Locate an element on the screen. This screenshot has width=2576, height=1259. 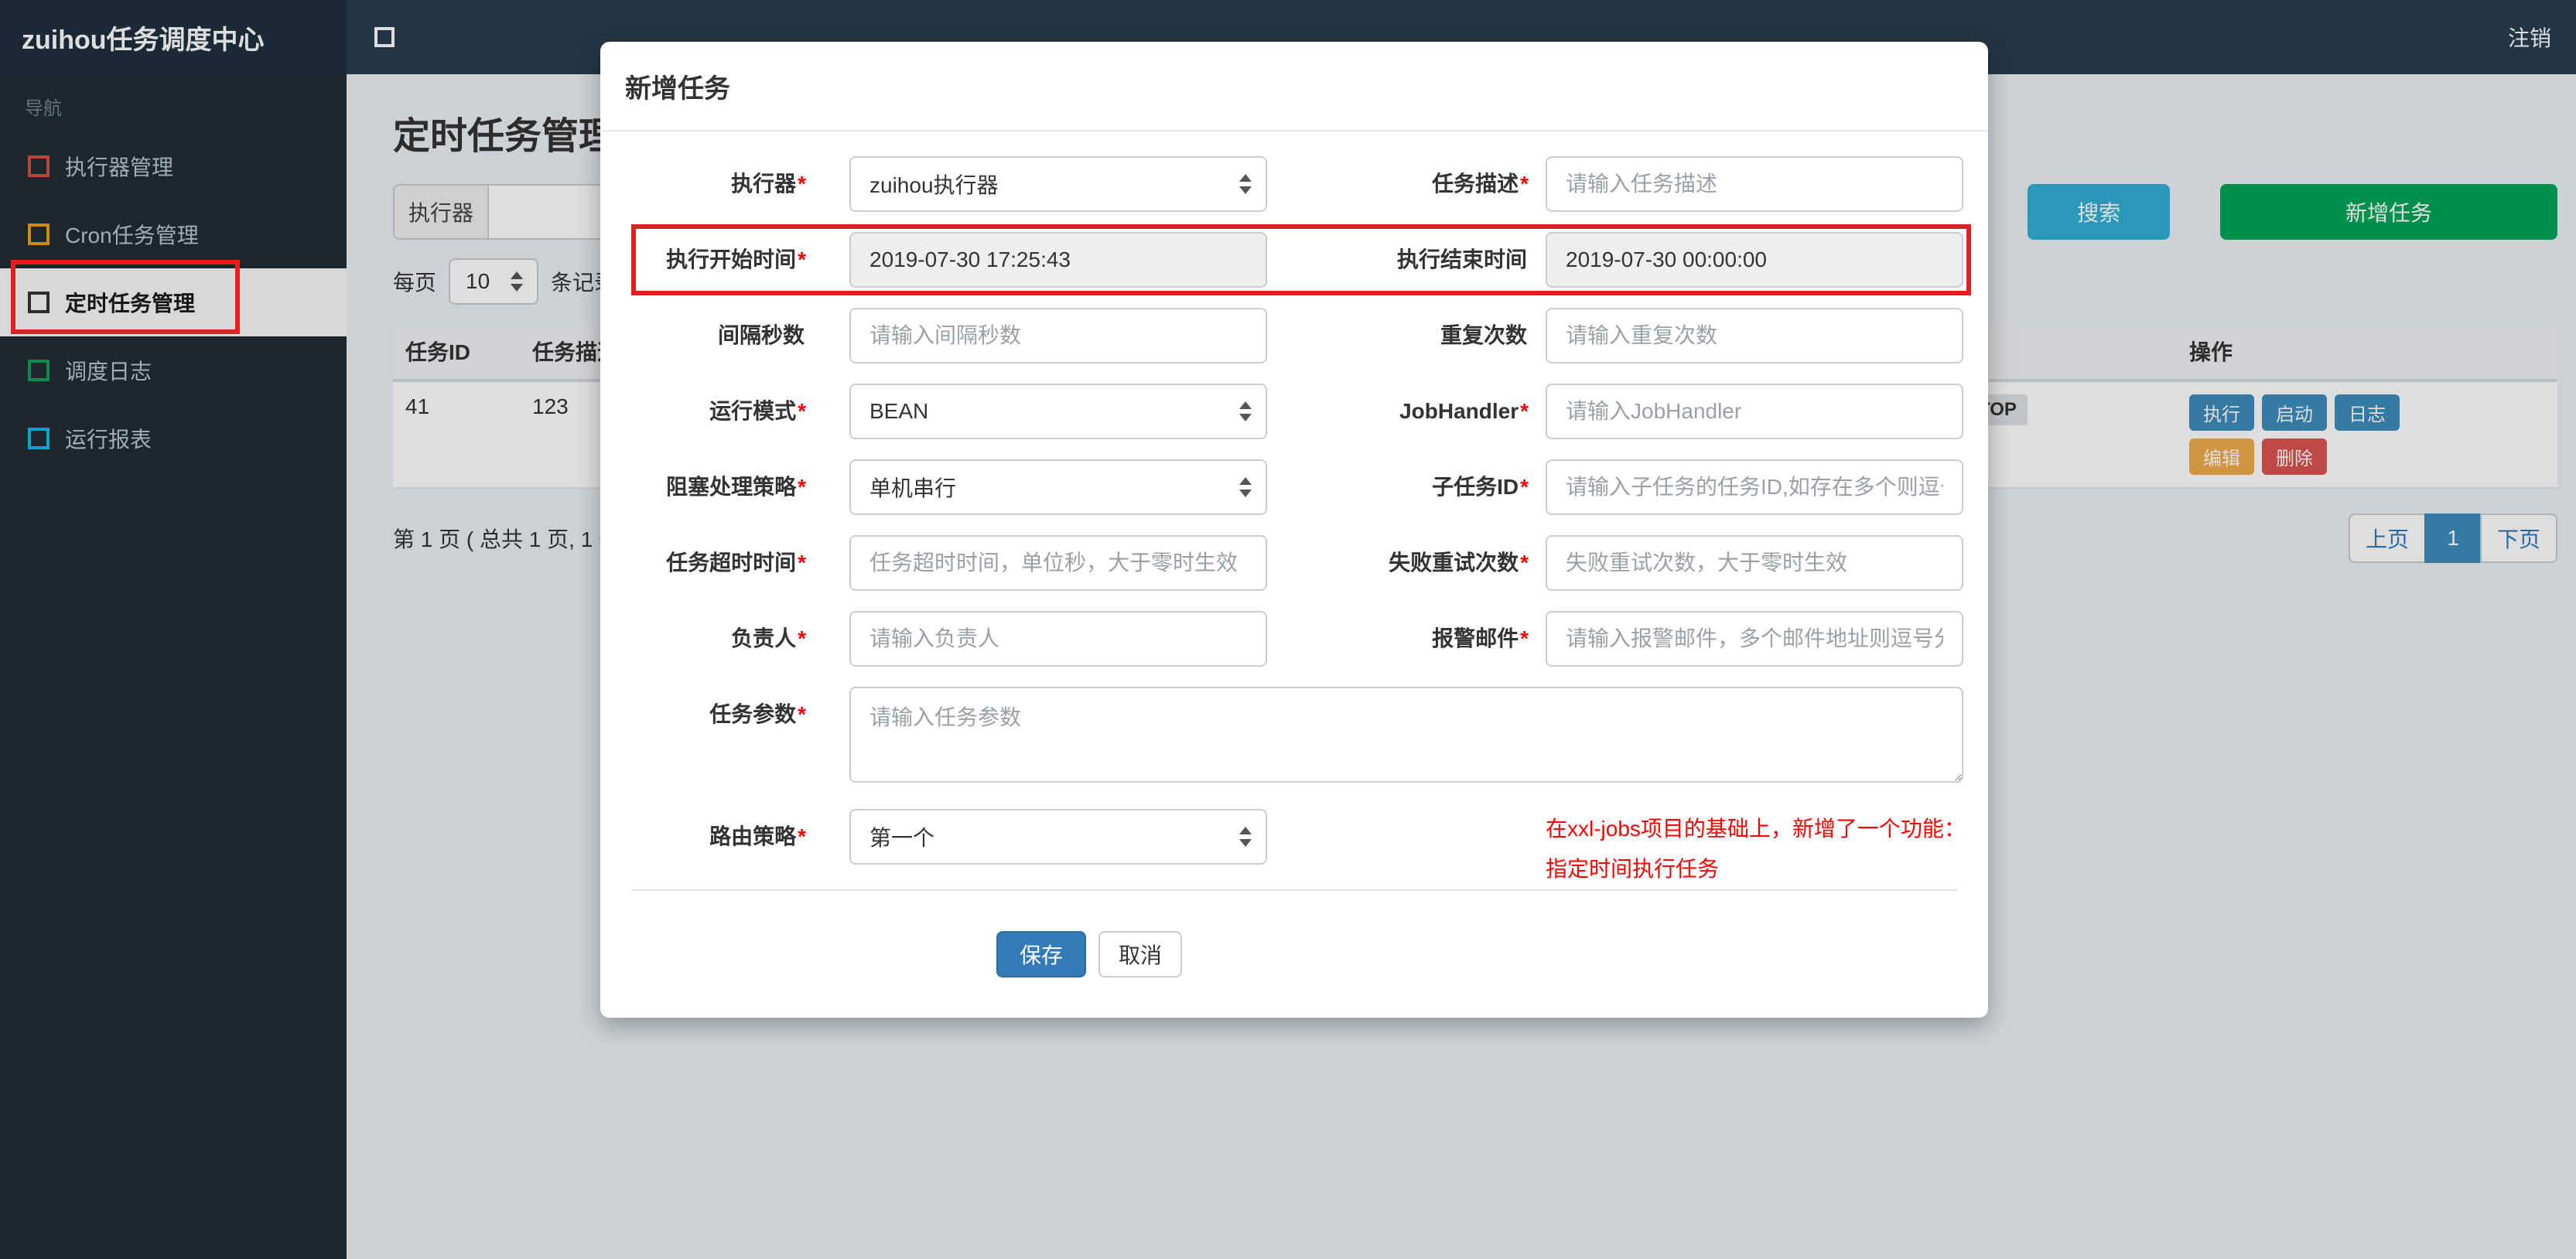
route-strategy-label: 路由策略 * is located at coordinates (757, 836).